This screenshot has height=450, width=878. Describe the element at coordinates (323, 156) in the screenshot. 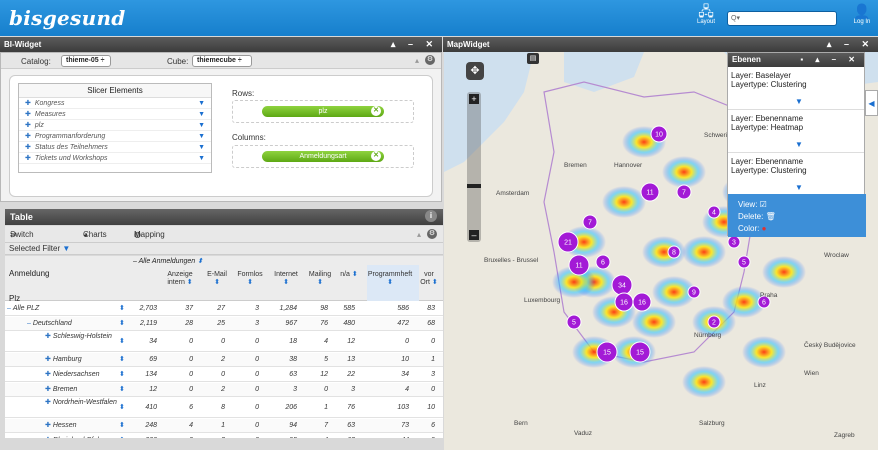

I see `columns-pill: Anmeldungsart ✕` at that location.